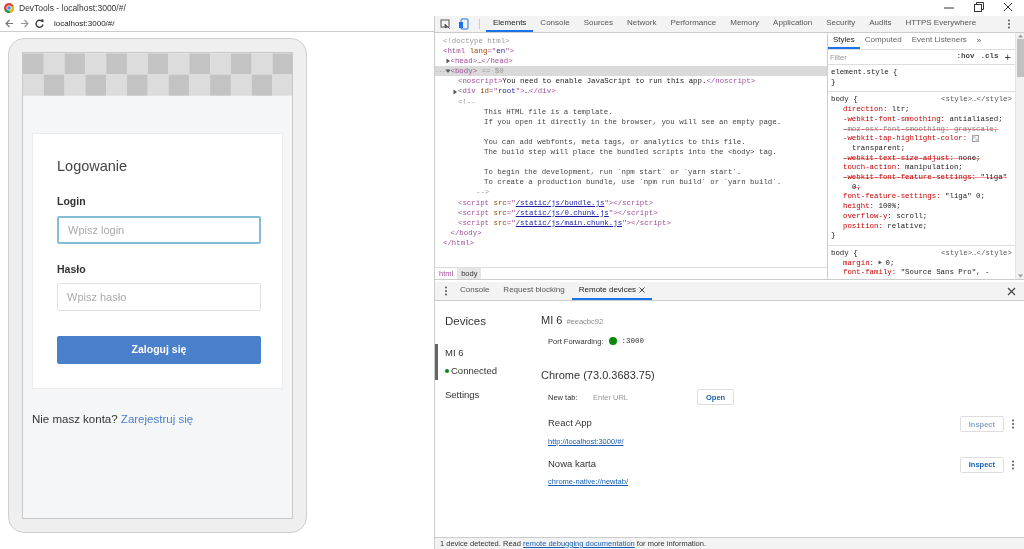  Describe the element at coordinates (486, 394) in the screenshot. I see `sidebar-item: Settings` at that location.